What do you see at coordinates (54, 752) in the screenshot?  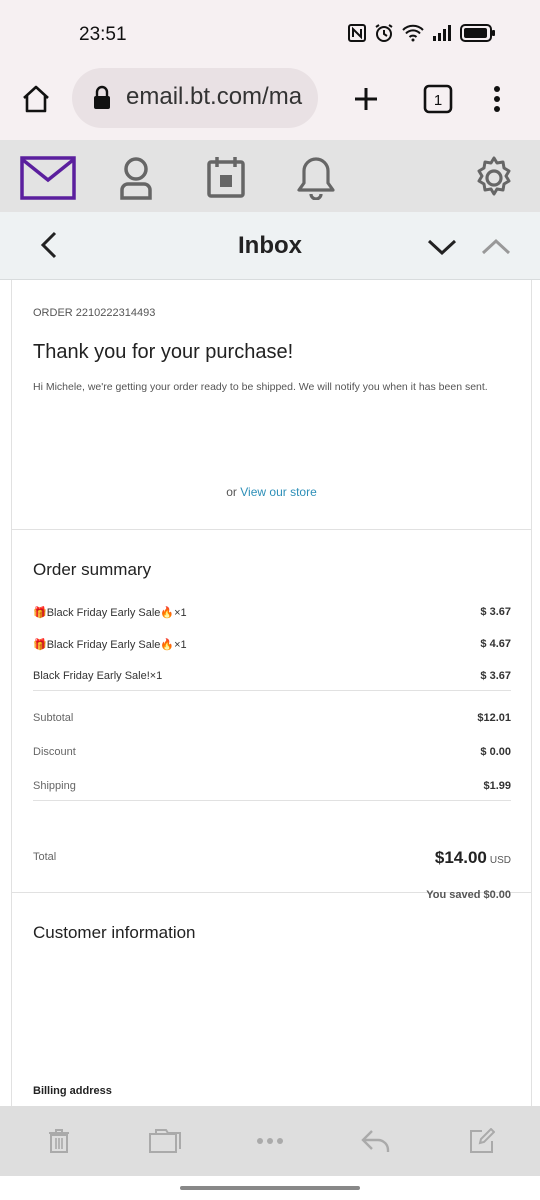 I see `discount-label: Discount` at bounding box center [54, 752].